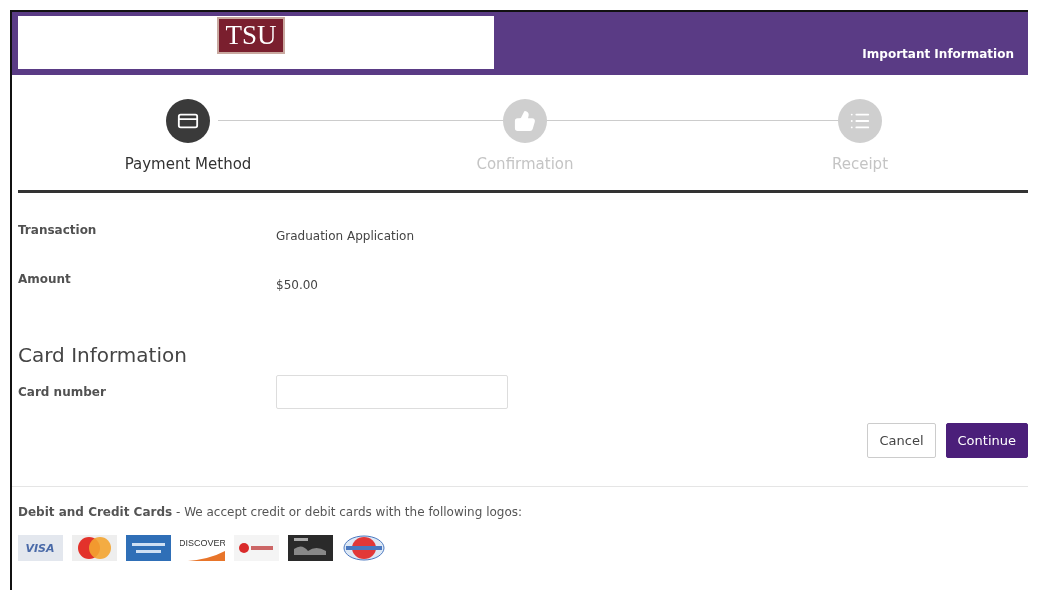 The height and width of the screenshot is (590, 1038). I want to click on logo: TSU, so click(251, 35).